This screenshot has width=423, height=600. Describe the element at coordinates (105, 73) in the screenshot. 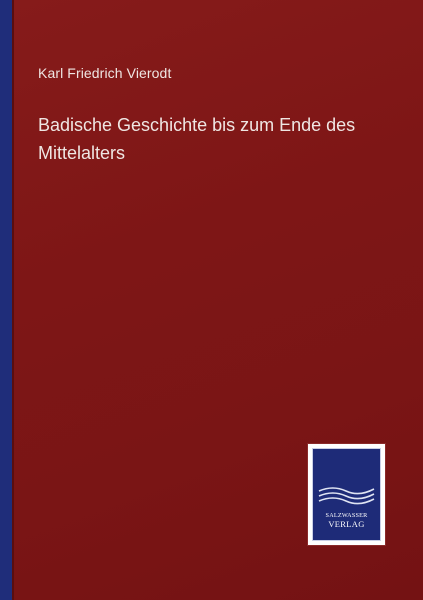

I see `author-name: Karl Friedrich Vierodt` at that location.